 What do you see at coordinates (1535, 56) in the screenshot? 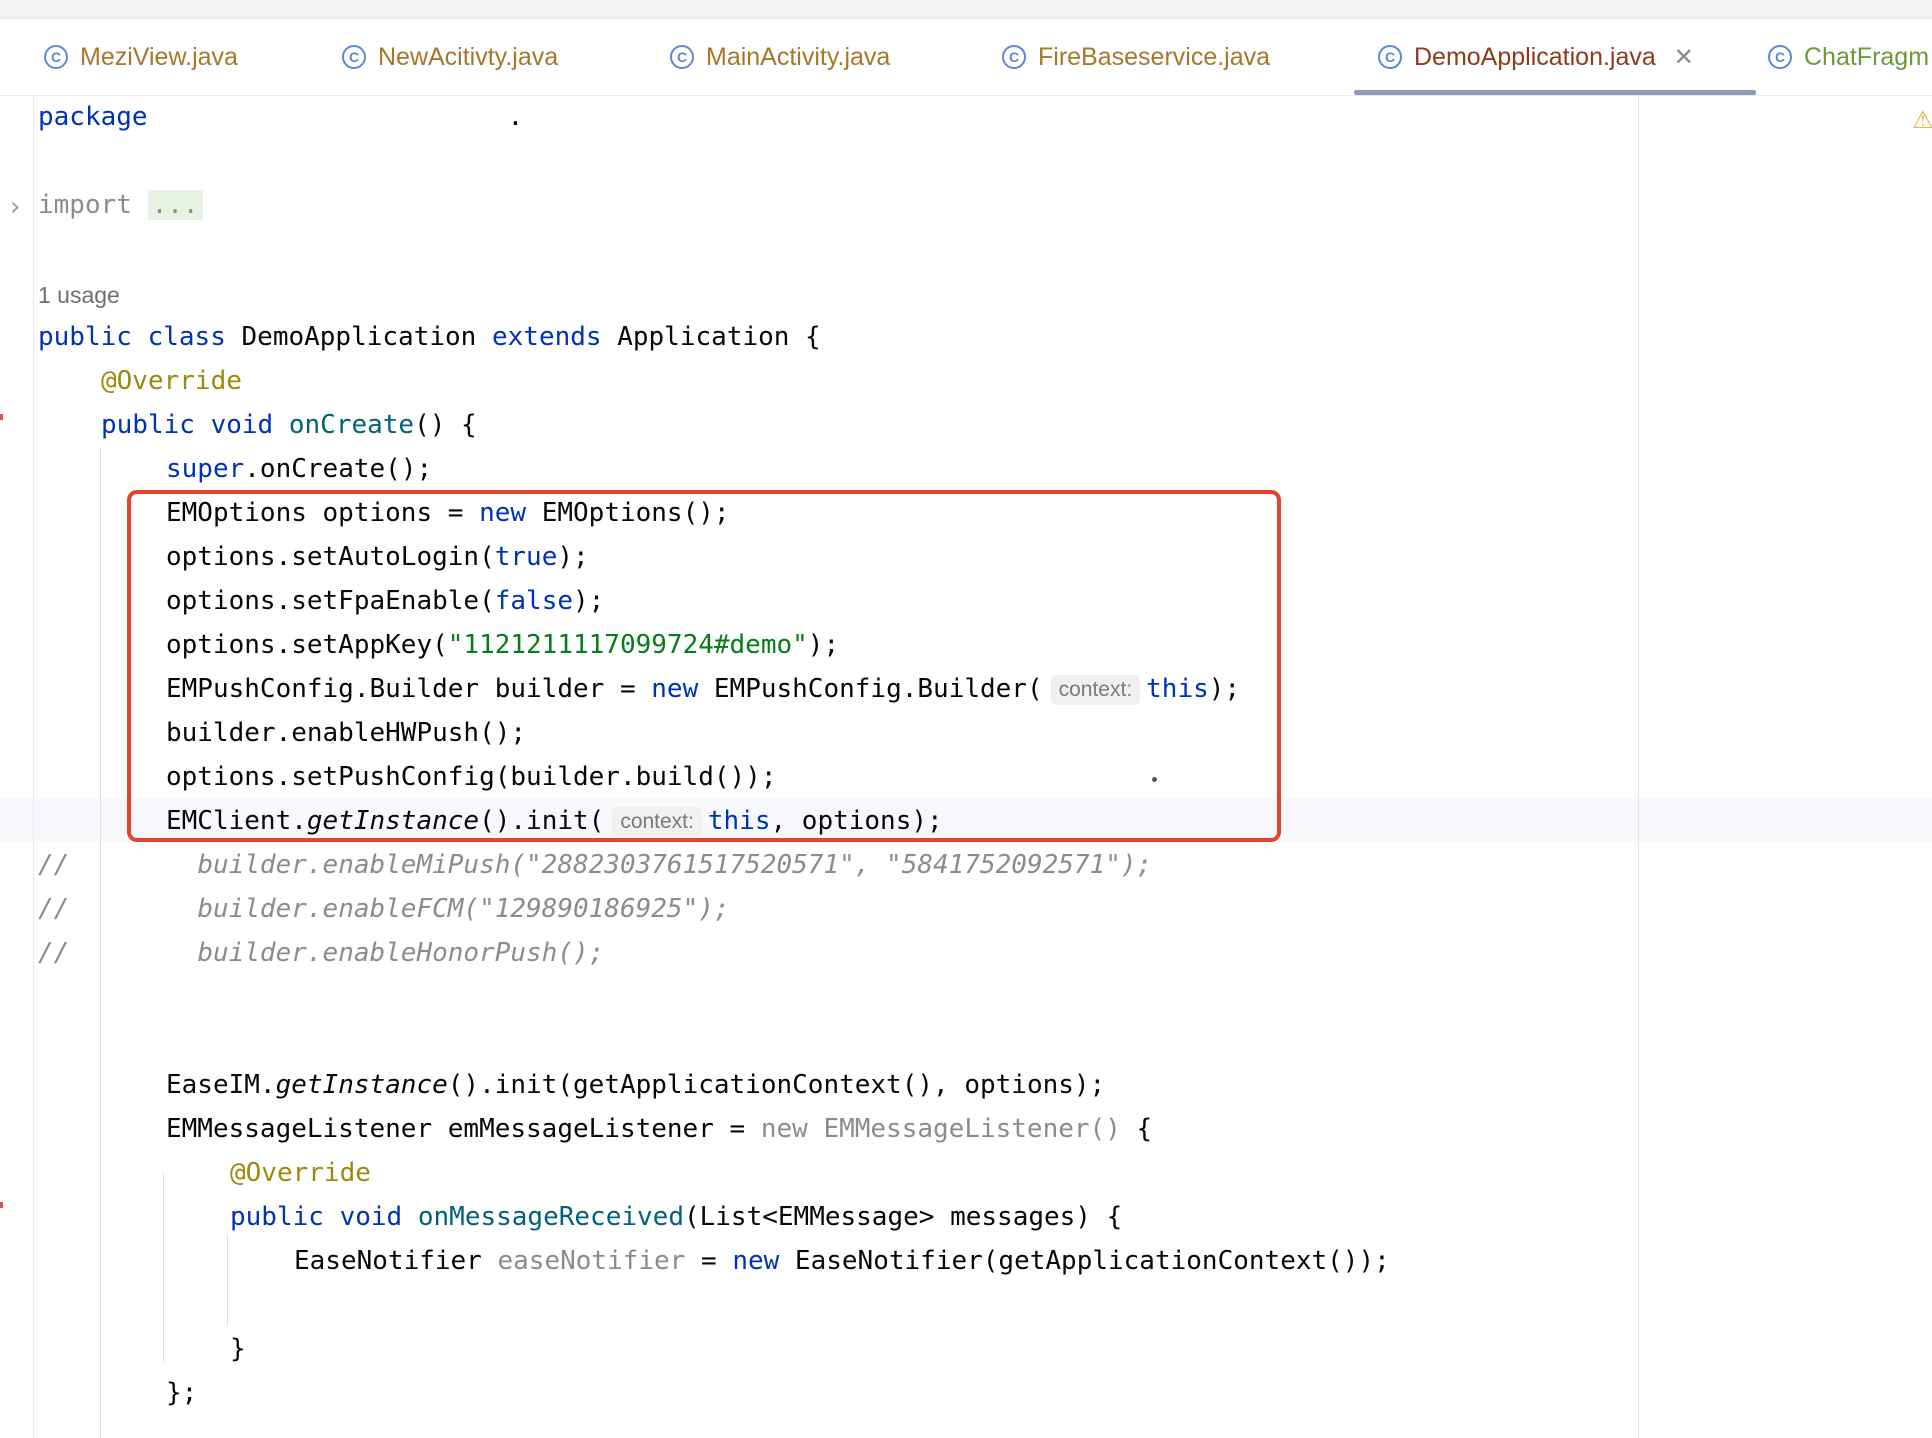
I see `tab-label: DemoApplication.java` at bounding box center [1535, 56].